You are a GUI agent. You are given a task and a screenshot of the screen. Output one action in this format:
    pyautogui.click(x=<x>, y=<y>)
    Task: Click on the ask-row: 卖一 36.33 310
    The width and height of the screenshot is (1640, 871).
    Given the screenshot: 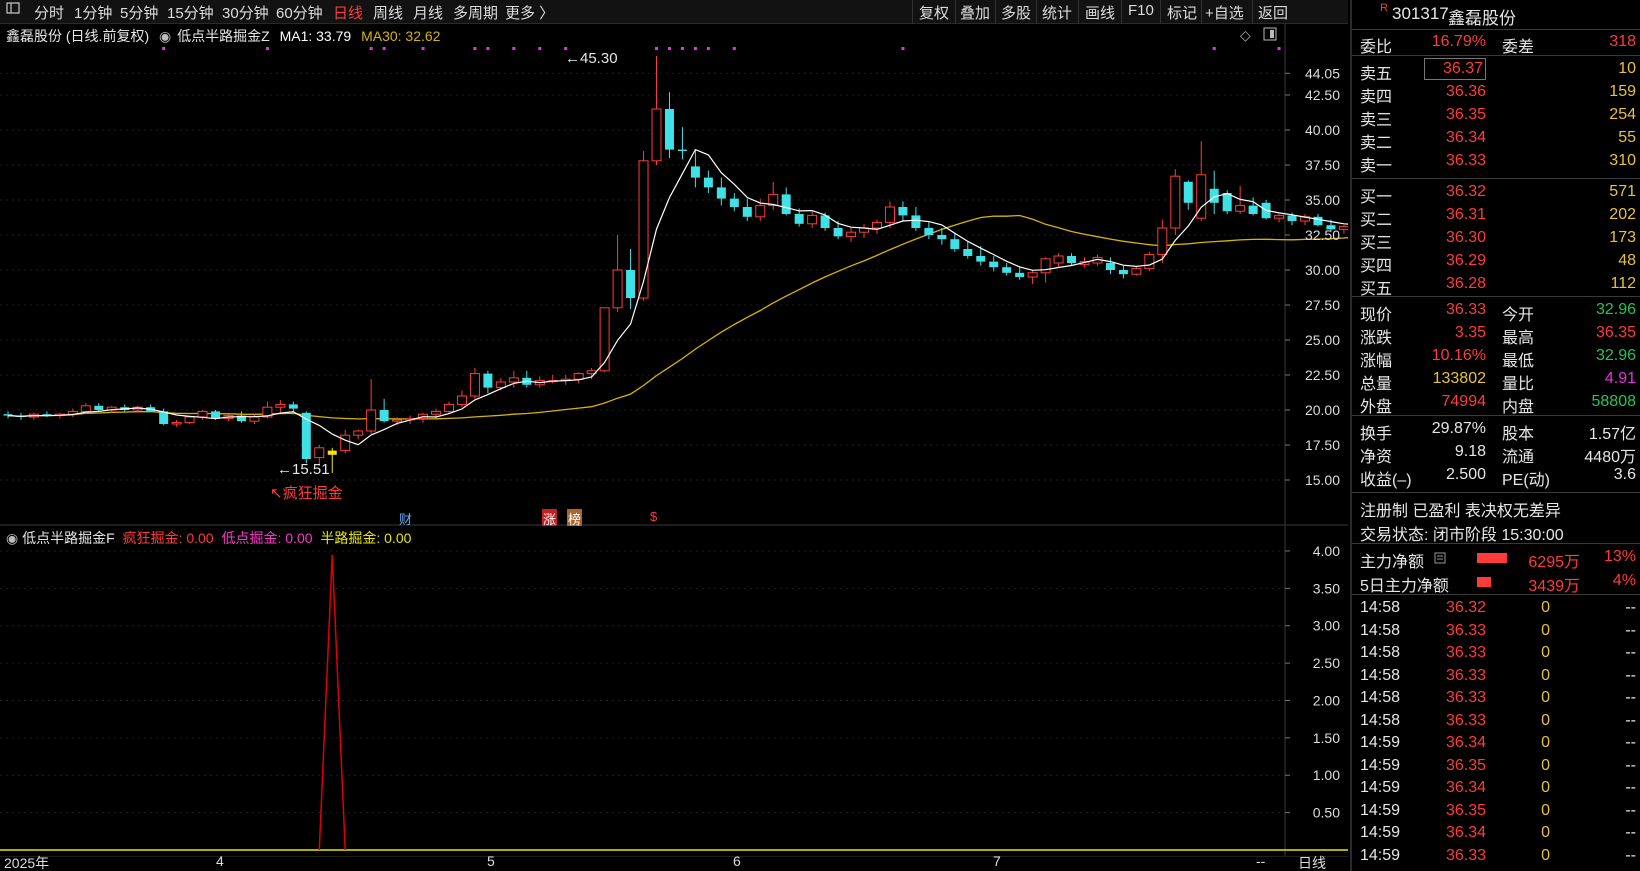 What is the action you would take?
    pyautogui.click(x=1496, y=162)
    